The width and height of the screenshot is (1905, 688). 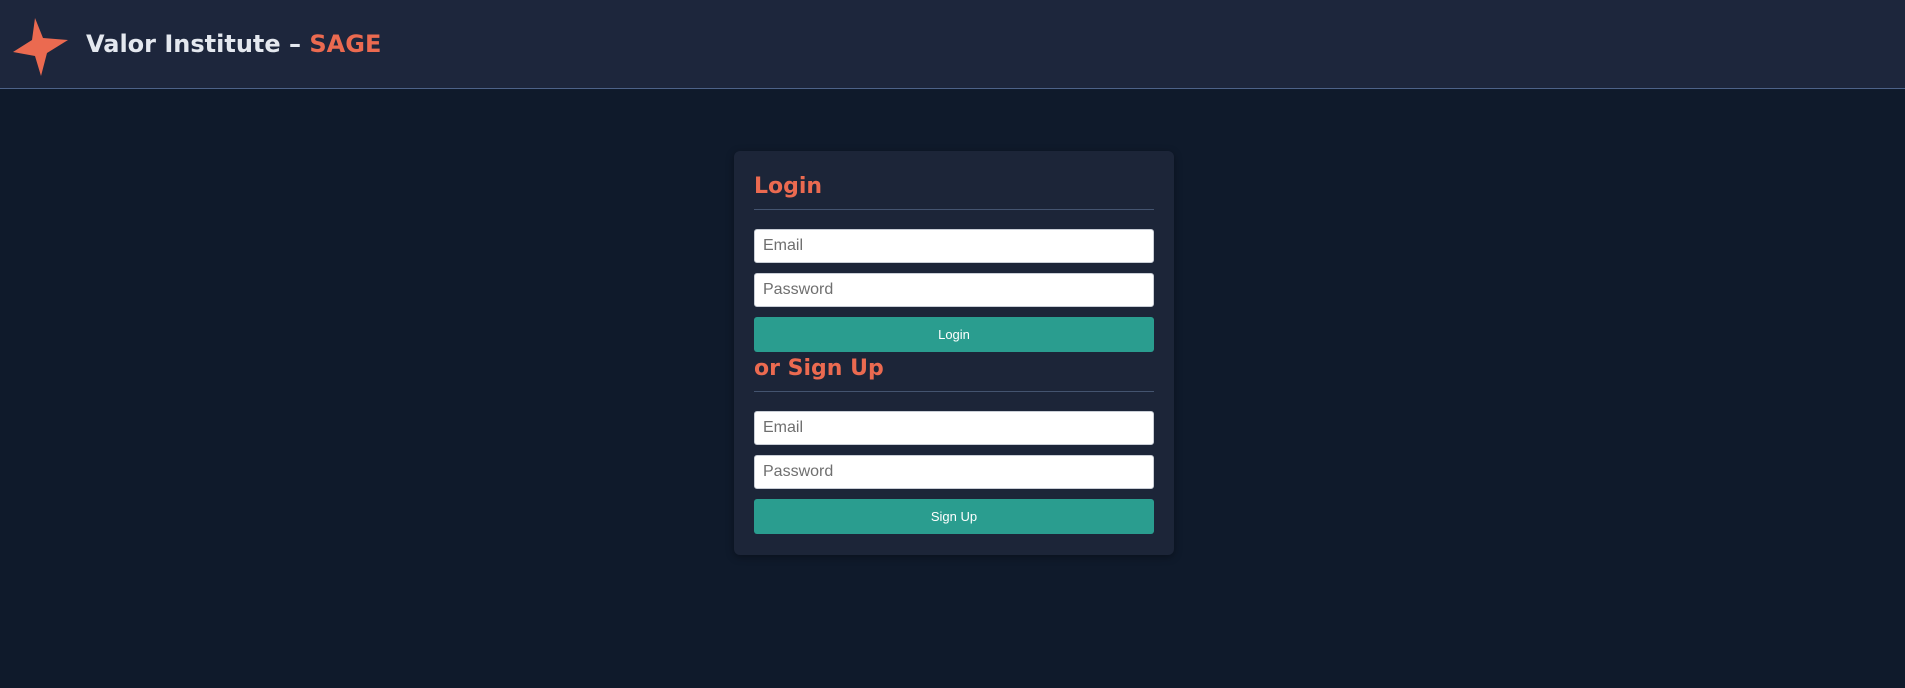 I want to click on signup-divider, so click(x=954, y=391).